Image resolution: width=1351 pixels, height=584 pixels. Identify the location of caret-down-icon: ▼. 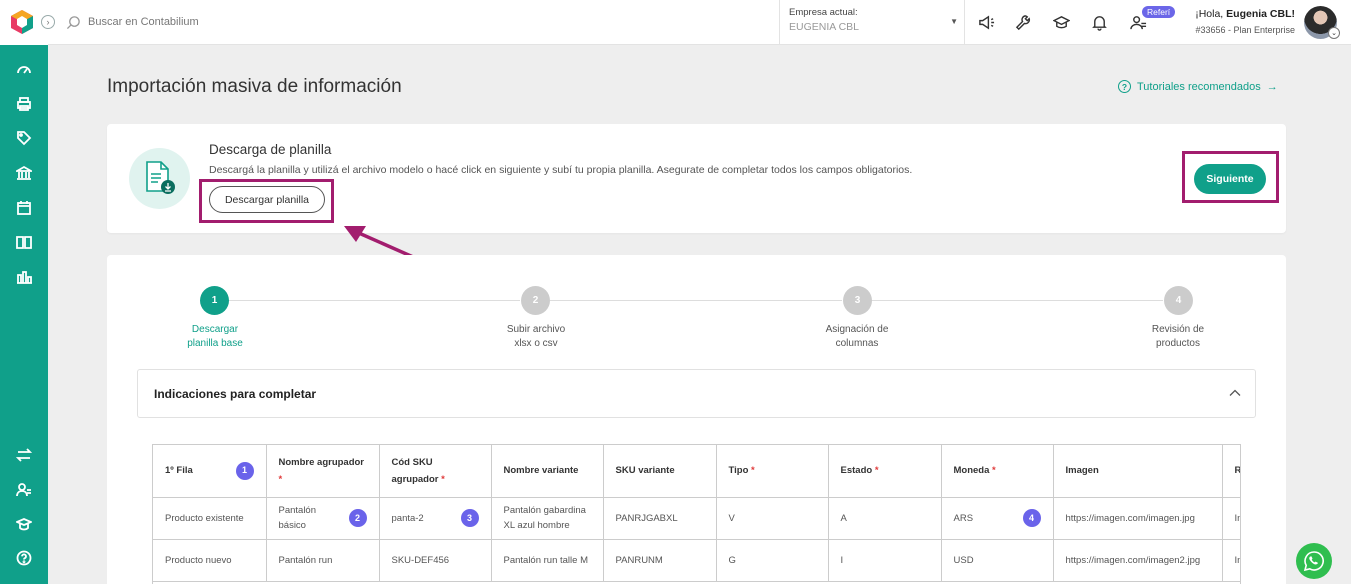
(954, 21).